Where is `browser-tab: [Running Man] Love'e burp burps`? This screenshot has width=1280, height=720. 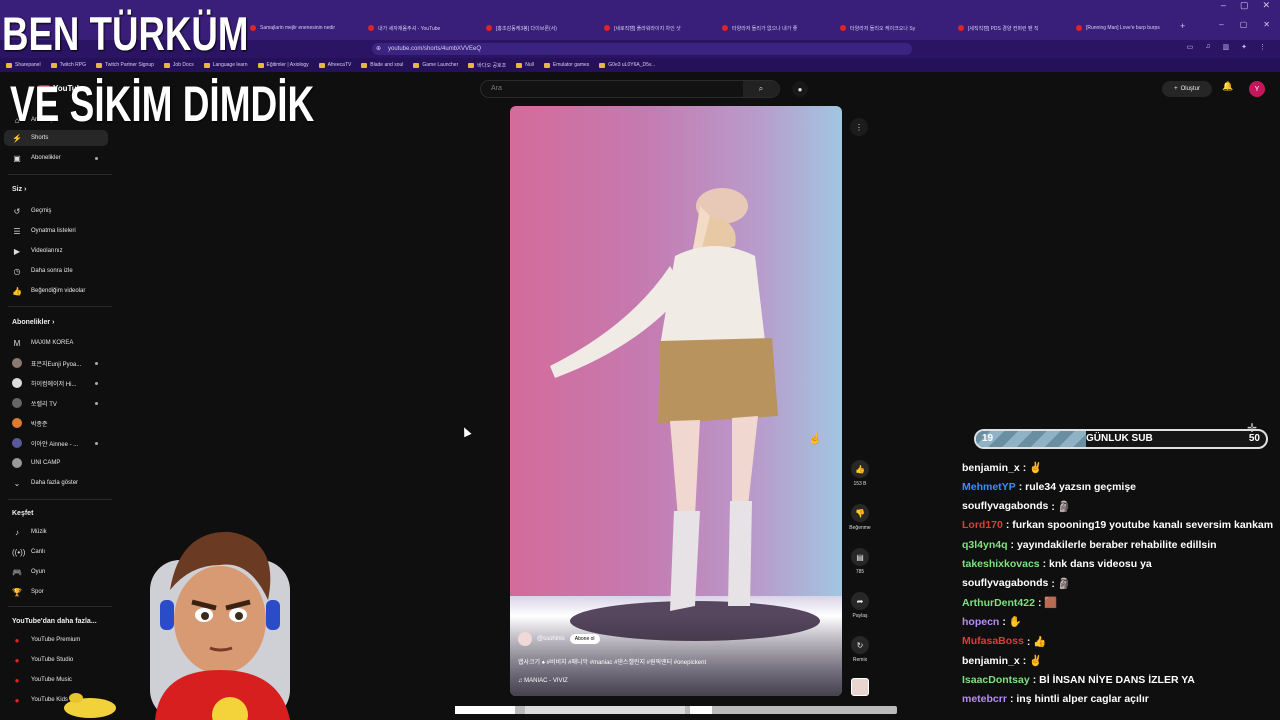 browser-tab: [Running Man] Love'e burp burps is located at coordinates (1132, 28).